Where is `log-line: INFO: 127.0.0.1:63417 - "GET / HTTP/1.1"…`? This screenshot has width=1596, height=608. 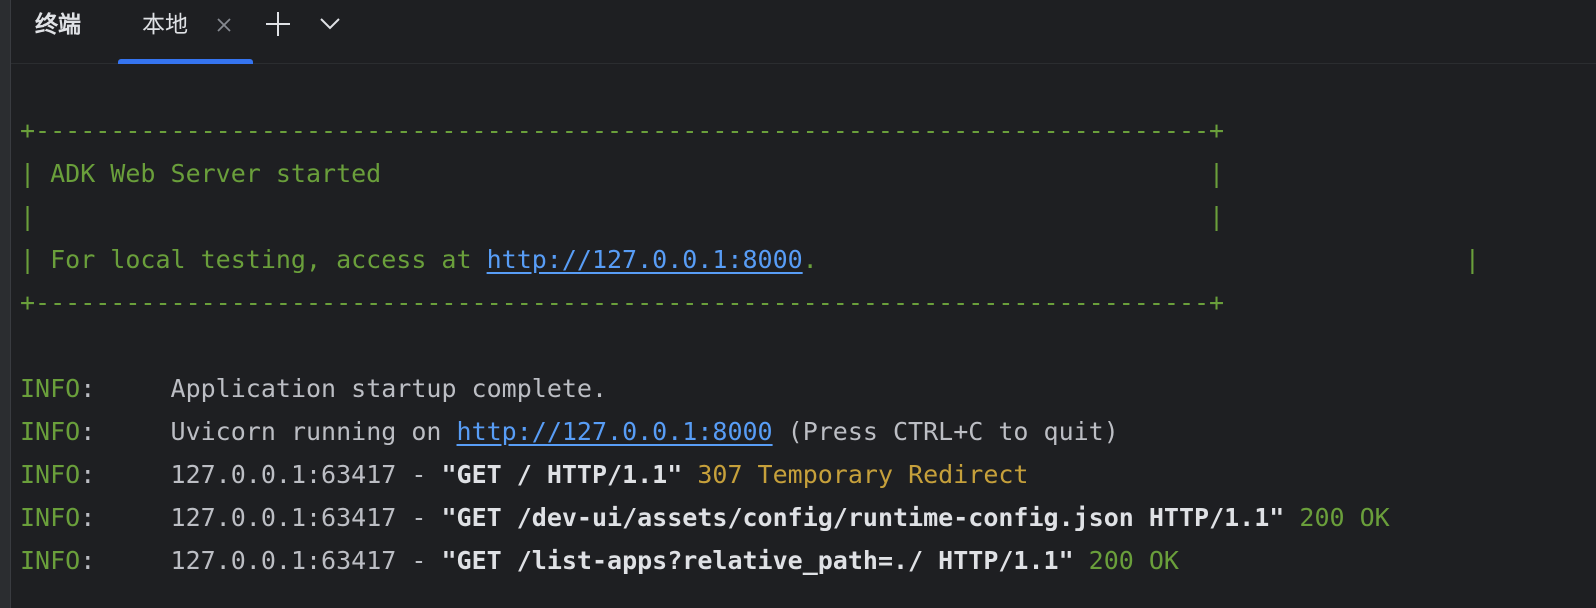
log-line: INFO: 127.0.0.1:63417 - "GET / HTTP/1.1"… is located at coordinates (524, 474).